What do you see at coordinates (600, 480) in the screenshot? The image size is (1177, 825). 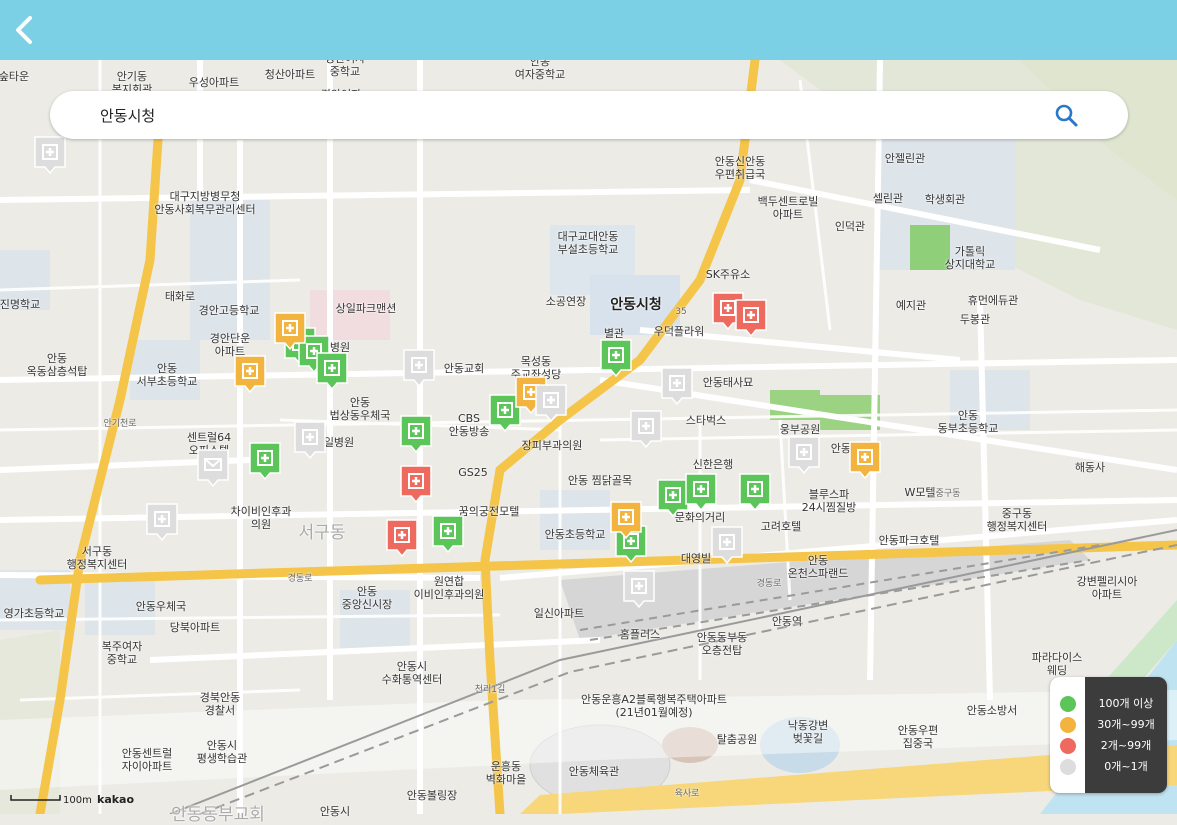 I see `map-label: 안동 찜닭골목` at bounding box center [600, 480].